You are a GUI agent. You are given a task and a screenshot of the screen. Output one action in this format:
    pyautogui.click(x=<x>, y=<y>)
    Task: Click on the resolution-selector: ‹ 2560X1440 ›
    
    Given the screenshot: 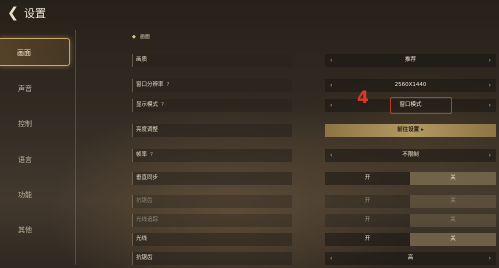 What is the action you would take?
    pyautogui.click(x=410, y=85)
    